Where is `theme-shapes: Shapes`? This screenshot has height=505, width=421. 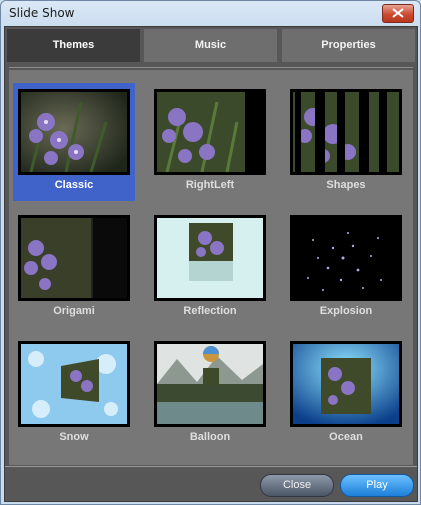 theme-shapes: Shapes is located at coordinates (346, 142).